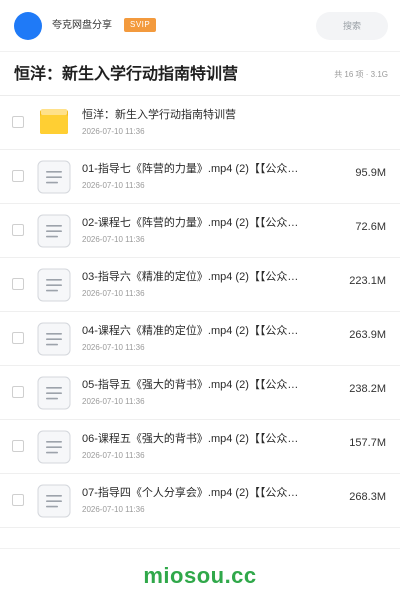 The width and height of the screenshot is (400, 600). I want to click on folder-row: 恒洋：新生入学行动指南特训营 2026-07-10 11:36, so click(200, 123).